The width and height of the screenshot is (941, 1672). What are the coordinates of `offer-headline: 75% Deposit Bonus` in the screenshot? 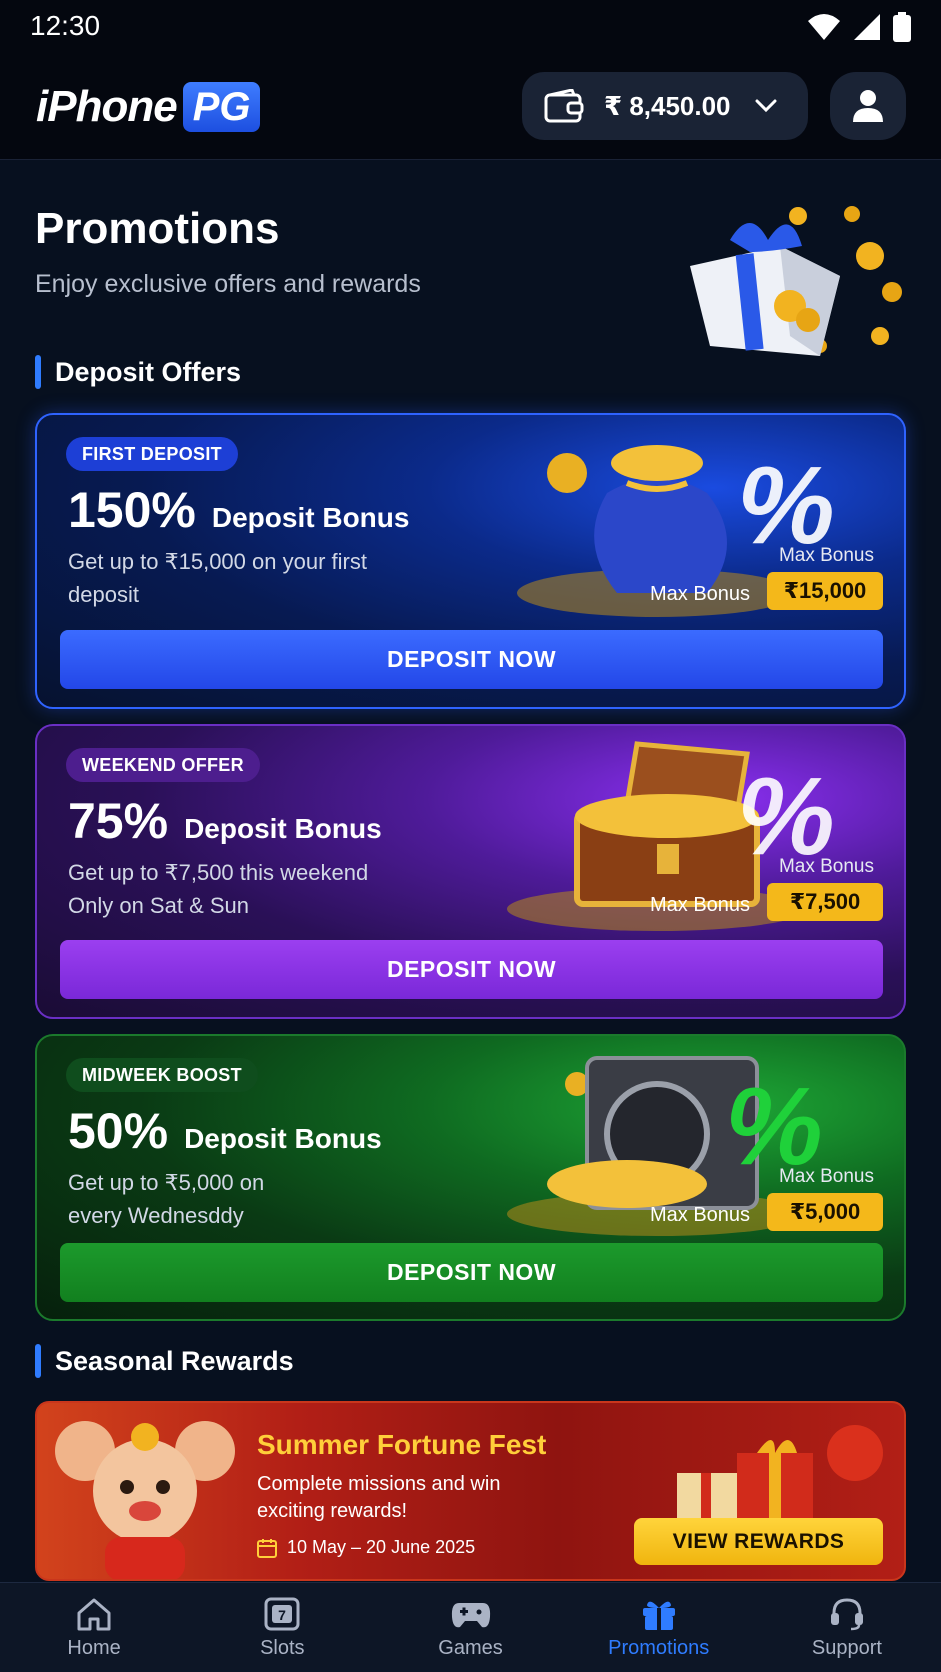 It's located at (225, 821).